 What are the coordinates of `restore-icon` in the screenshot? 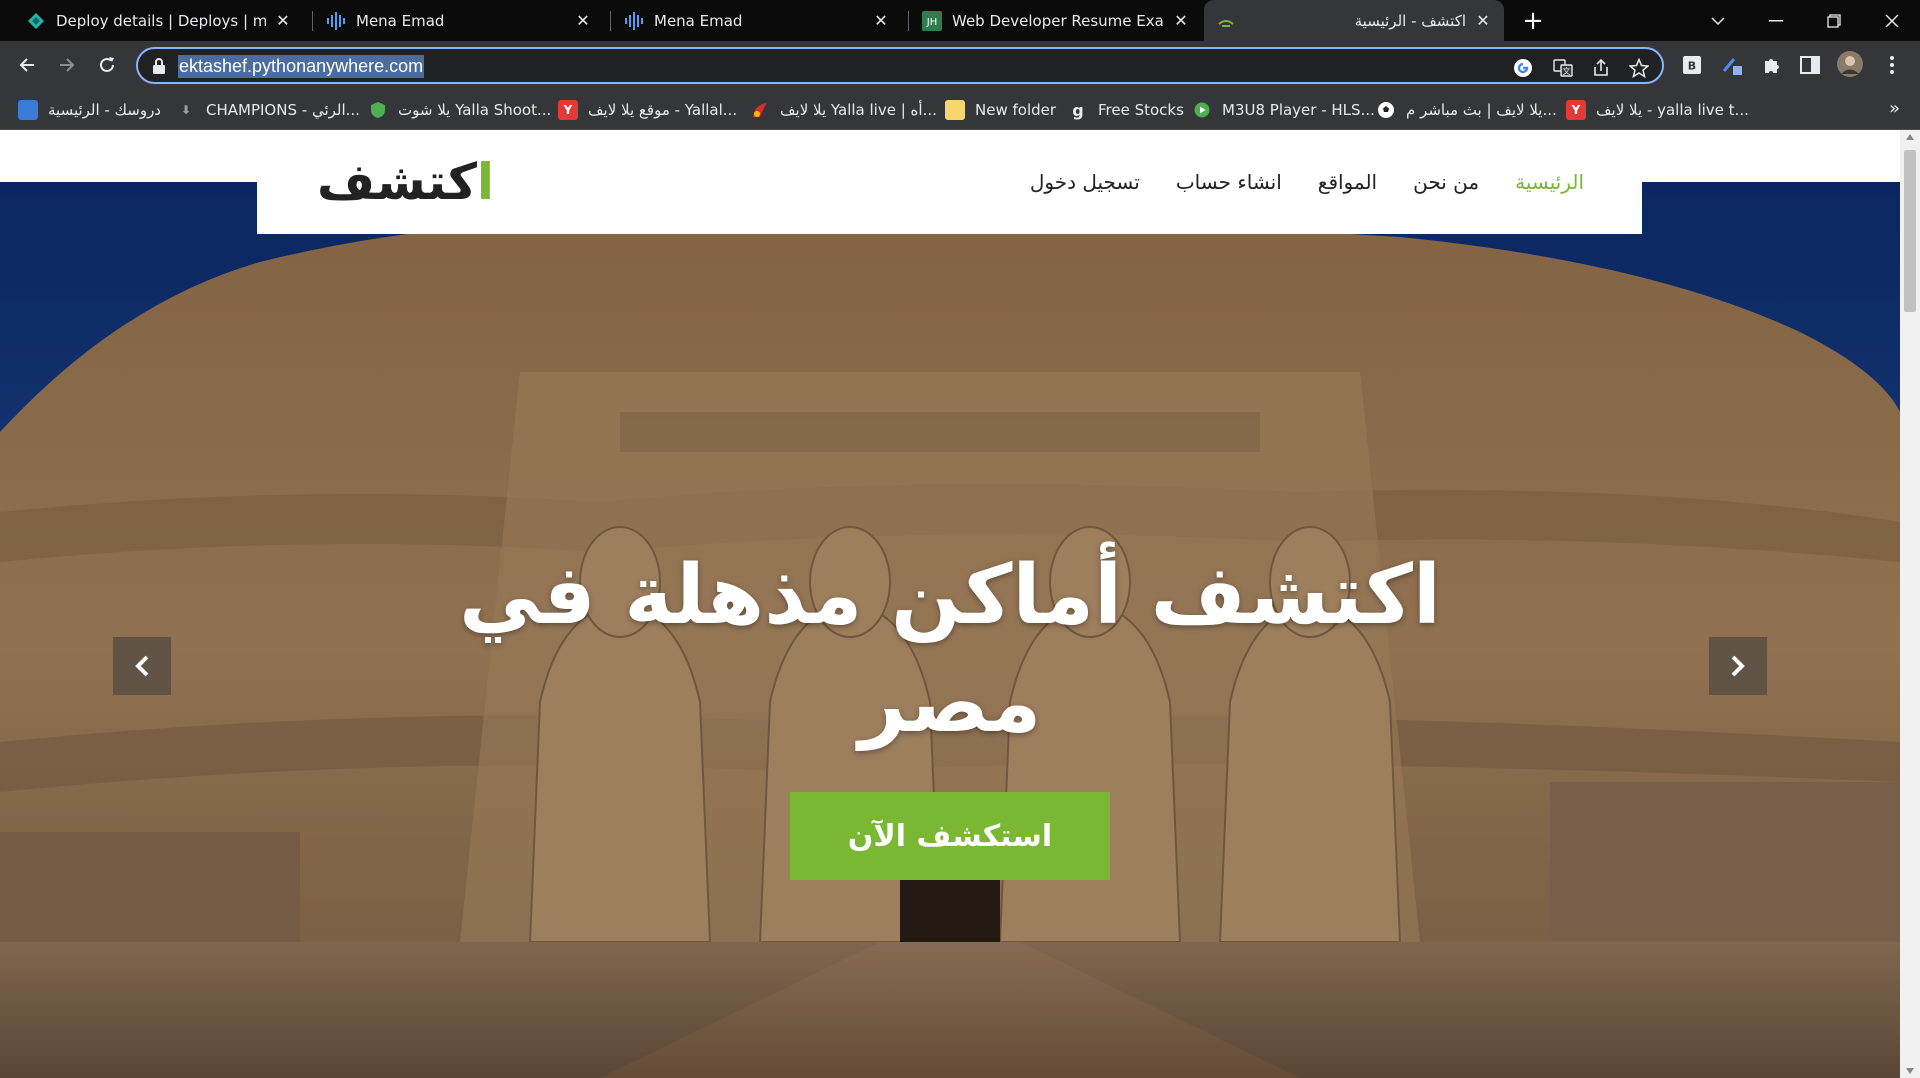 It's located at (1834, 20).